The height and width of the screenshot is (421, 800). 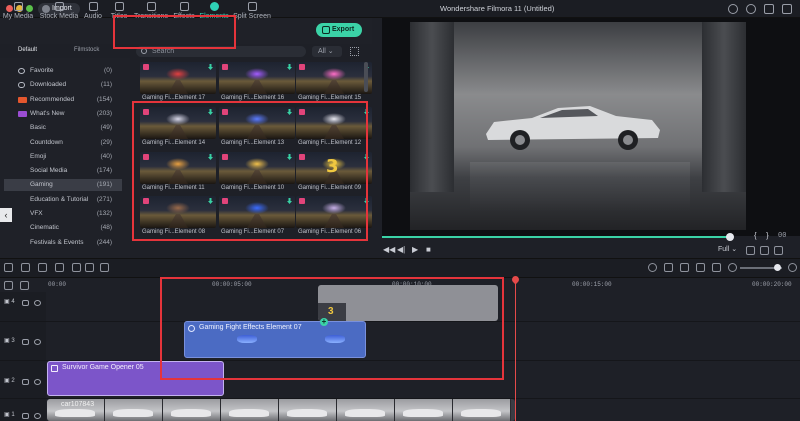 What do you see at coordinates (334, 82) in the screenshot?
I see `element-thumbnail: Gaming Fi...Element 15` at bounding box center [334, 82].